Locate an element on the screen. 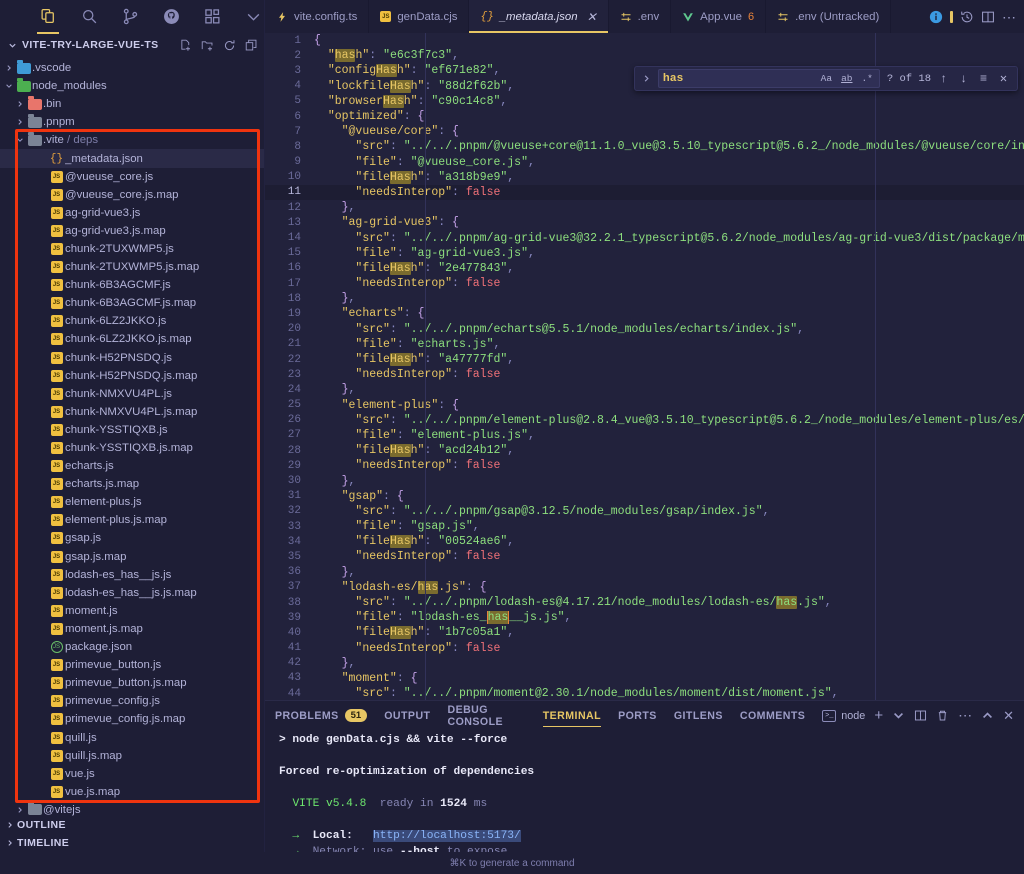 The height and width of the screenshot is (874, 1024). editor-tab-metadata-json: {} _metadata.json ✕ is located at coordinates (539, 16).